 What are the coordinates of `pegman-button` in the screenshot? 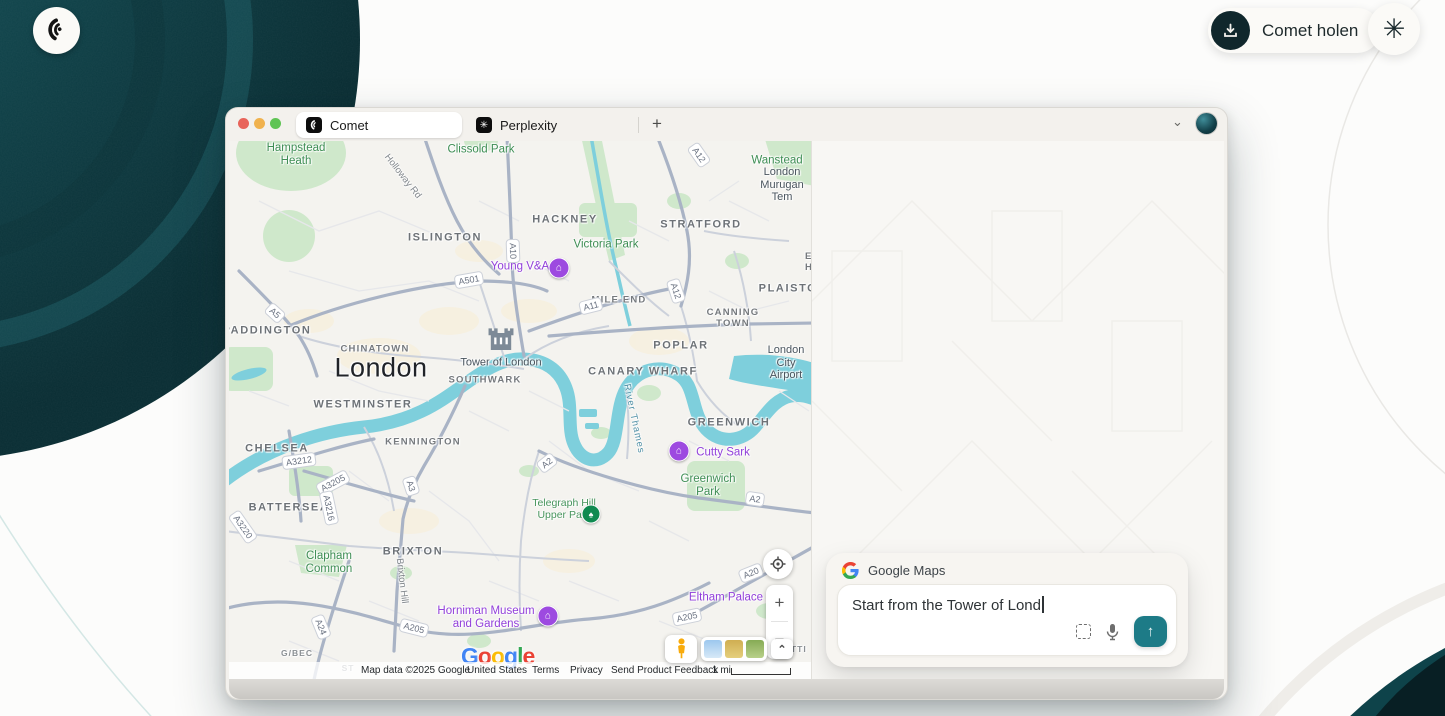 It's located at (681, 649).